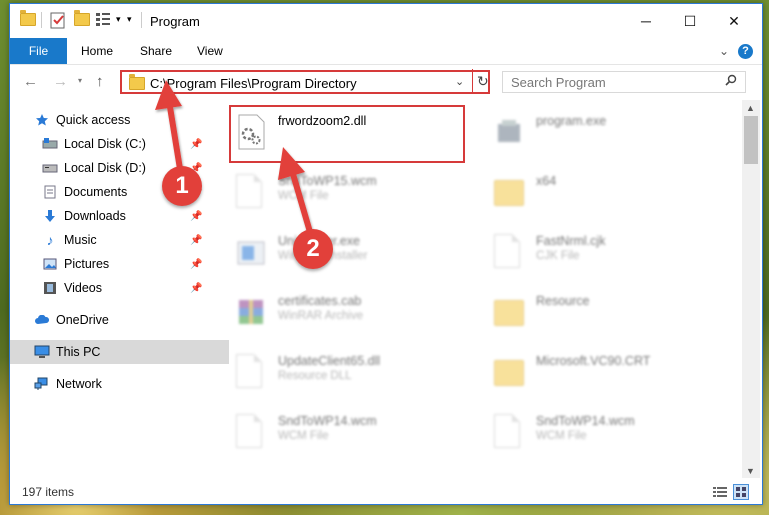  Describe the element at coordinates (599, 131) in the screenshot. I see `file-item-program-exe: program.exe` at that location.